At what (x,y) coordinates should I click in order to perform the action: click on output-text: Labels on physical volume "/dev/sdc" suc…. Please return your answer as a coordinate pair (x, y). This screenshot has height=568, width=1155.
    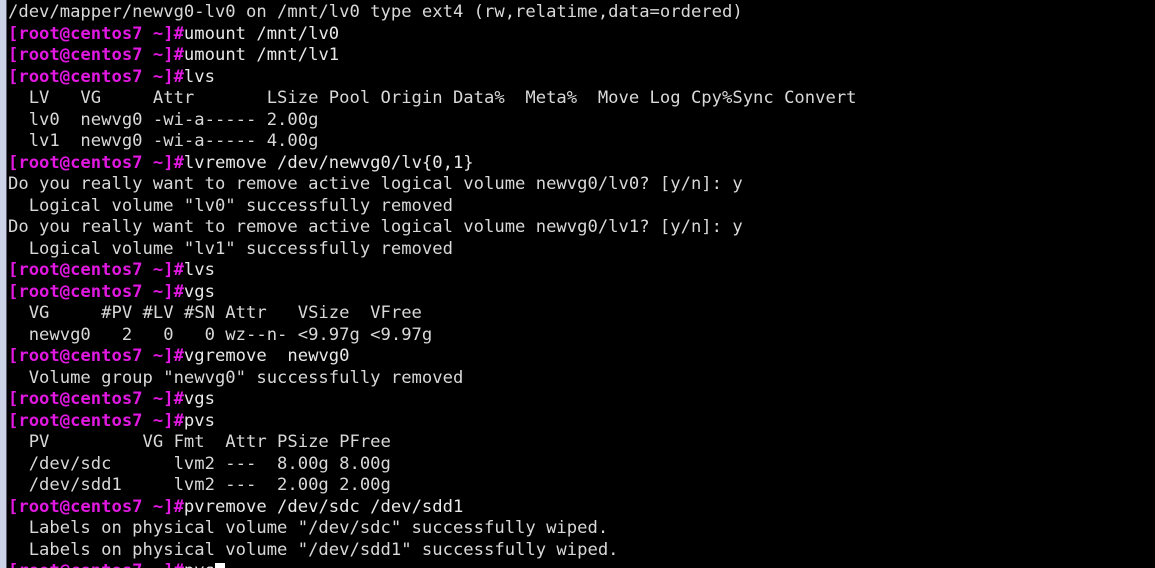
    Looking at the image, I should click on (308, 528).